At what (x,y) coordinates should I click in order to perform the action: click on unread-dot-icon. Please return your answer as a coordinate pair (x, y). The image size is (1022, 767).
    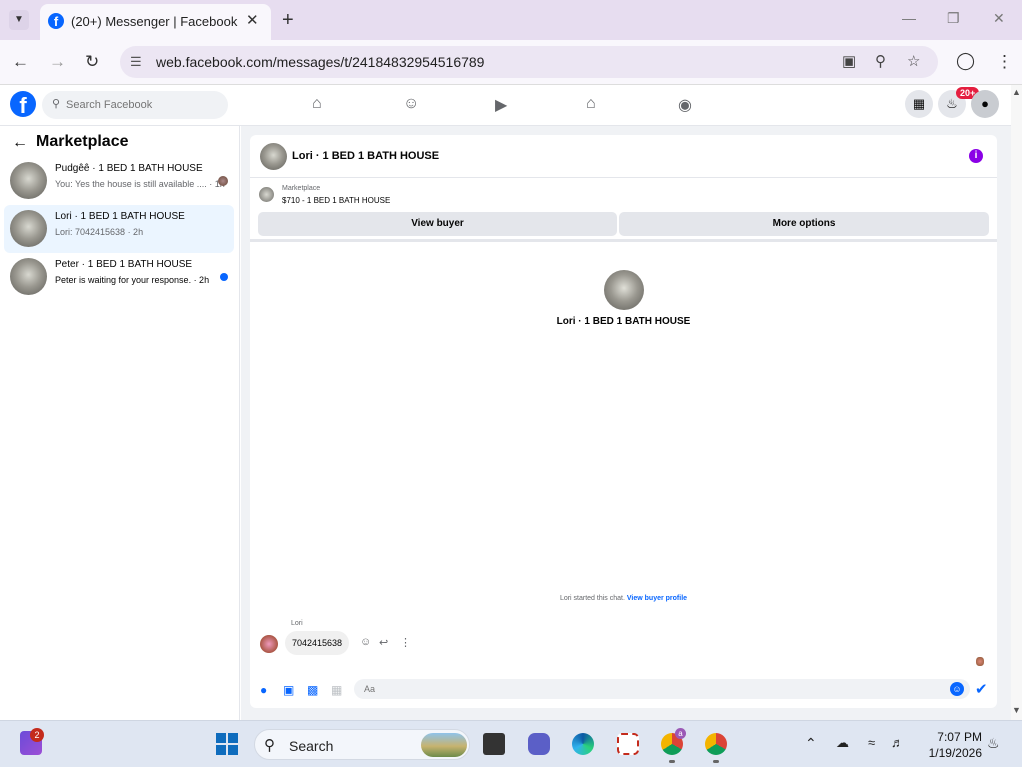
    Looking at the image, I should click on (224, 277).